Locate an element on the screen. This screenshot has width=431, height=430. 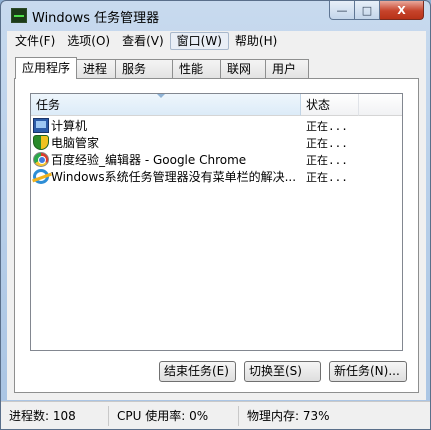
task-name: 计算机 is located at coordinates (69, 126).